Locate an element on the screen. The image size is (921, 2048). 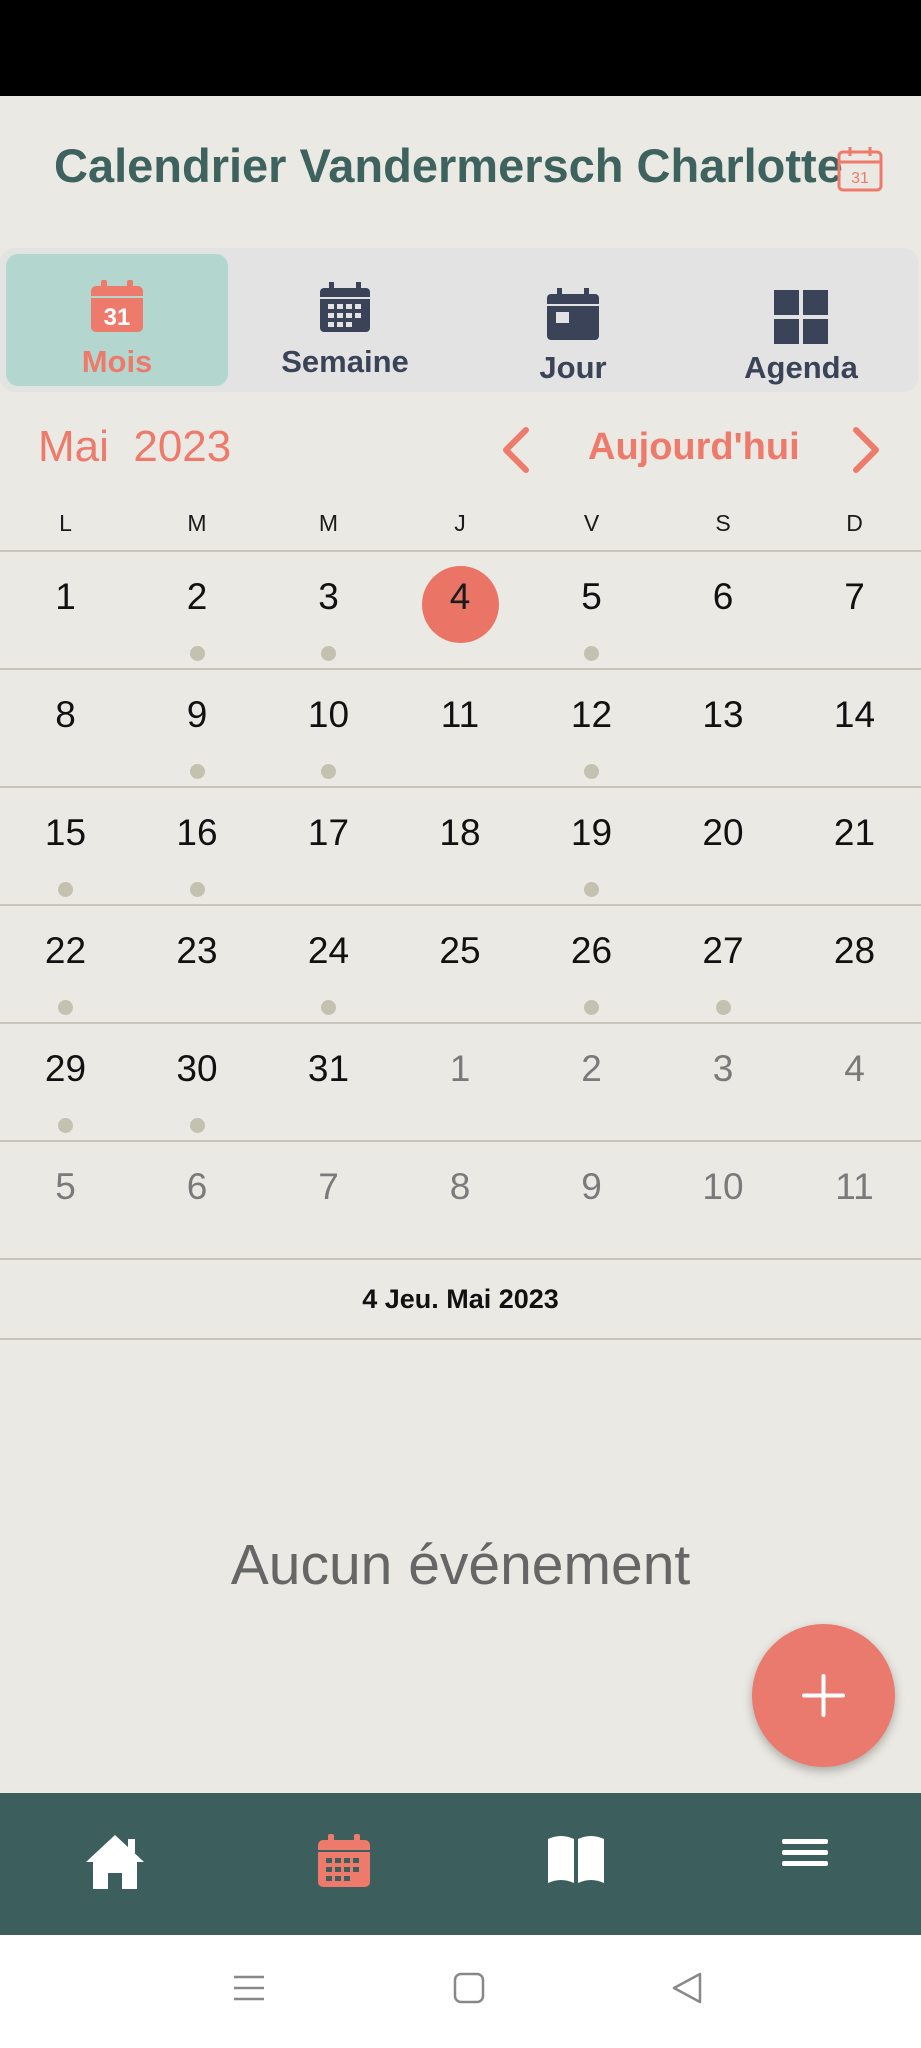
day-number: 8 is located at coordinates (460, 1186).